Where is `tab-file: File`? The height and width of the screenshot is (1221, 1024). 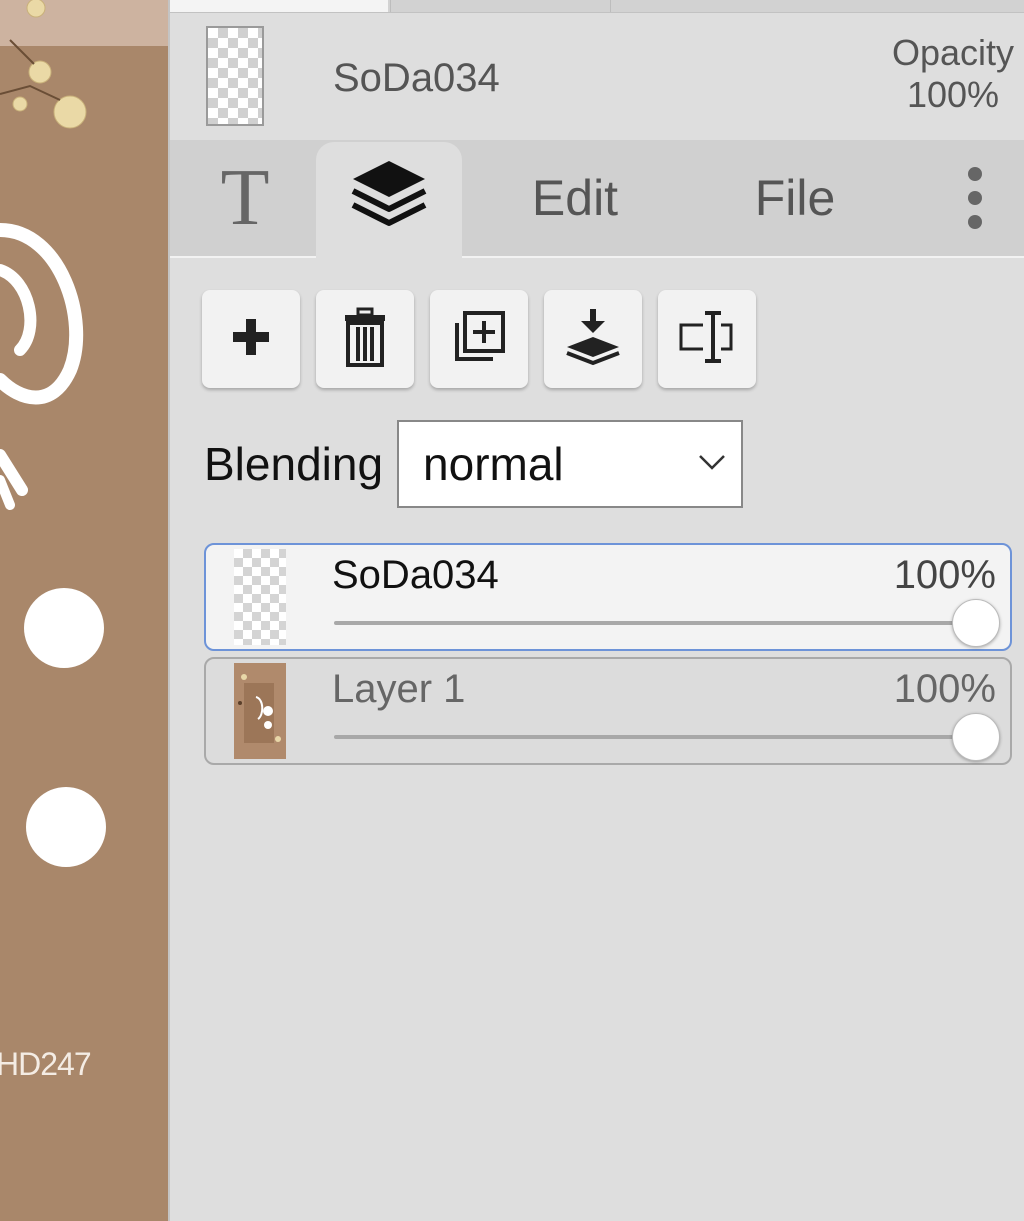 tab-file: File is located at coordinates (795, 198).